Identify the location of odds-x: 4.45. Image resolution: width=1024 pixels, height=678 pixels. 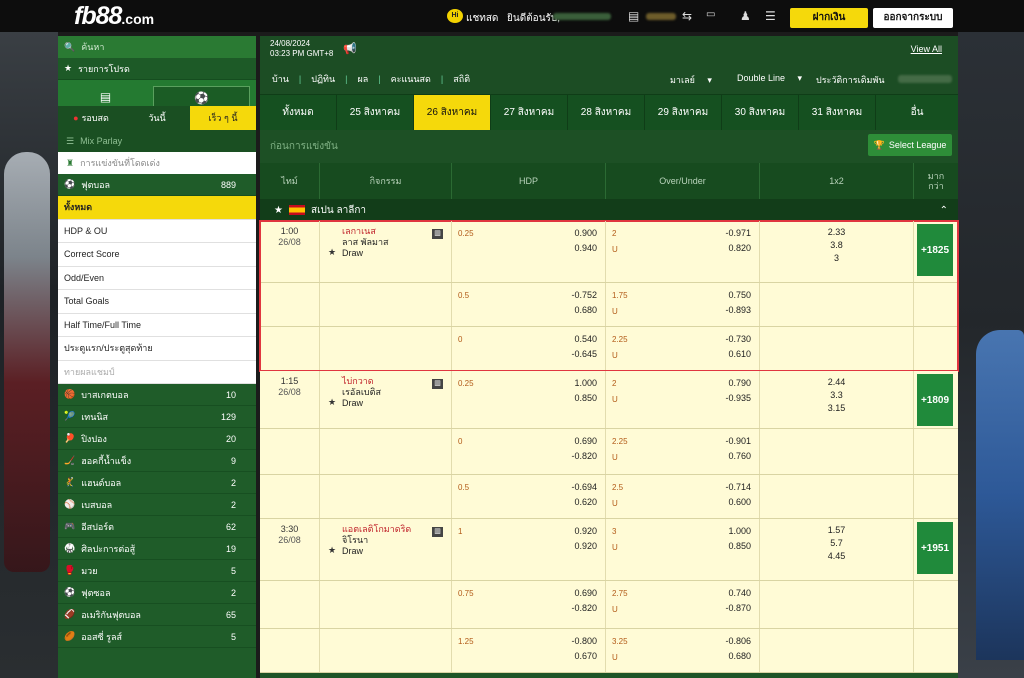
(836, 556).